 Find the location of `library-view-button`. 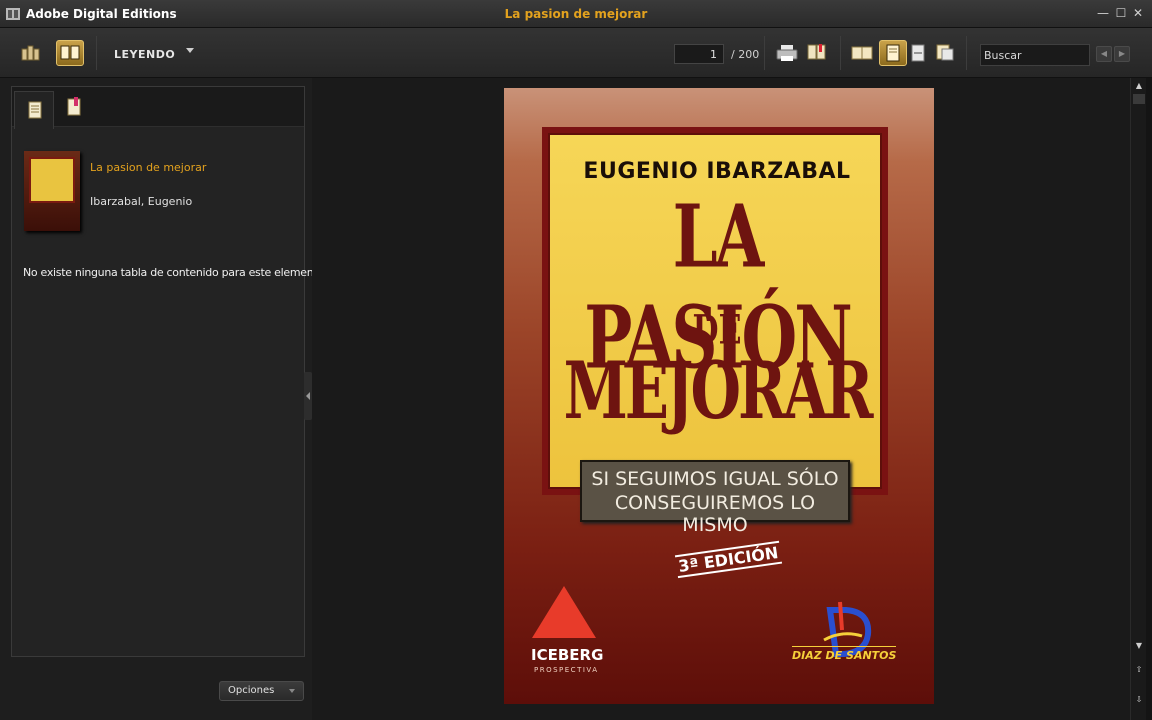

library-view-button is located at coordinates (31, 53).